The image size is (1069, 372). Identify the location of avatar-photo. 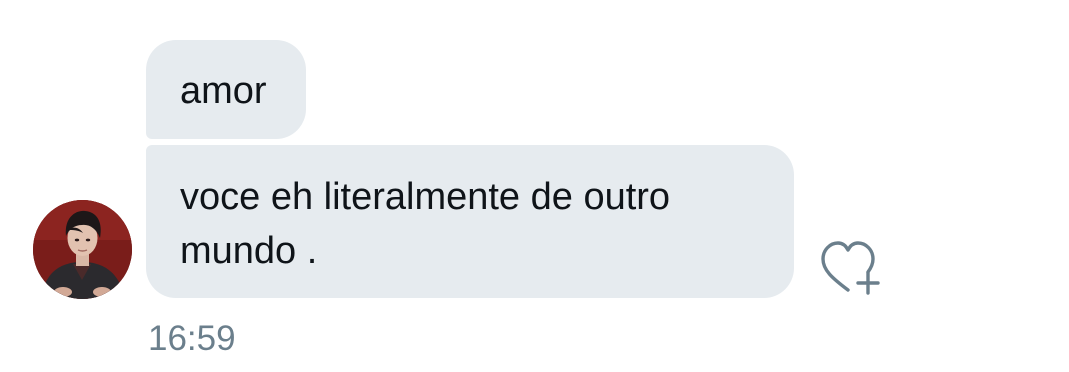
(82, 249).